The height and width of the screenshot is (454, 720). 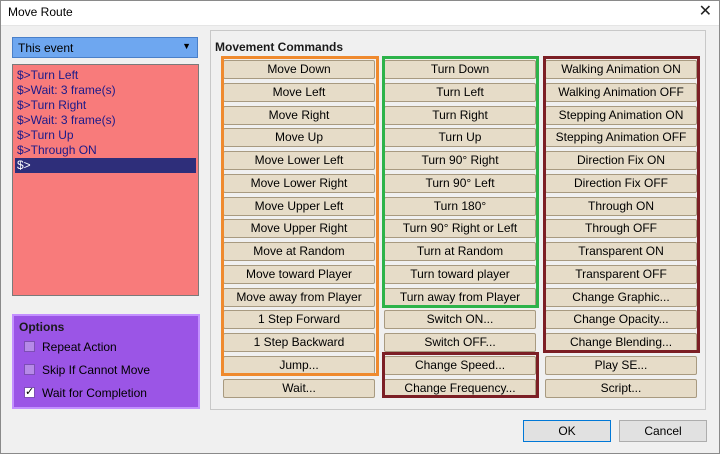 I want to click on command-button-turn-90-left: Turn 90° Left, so click(x=460, y=183).